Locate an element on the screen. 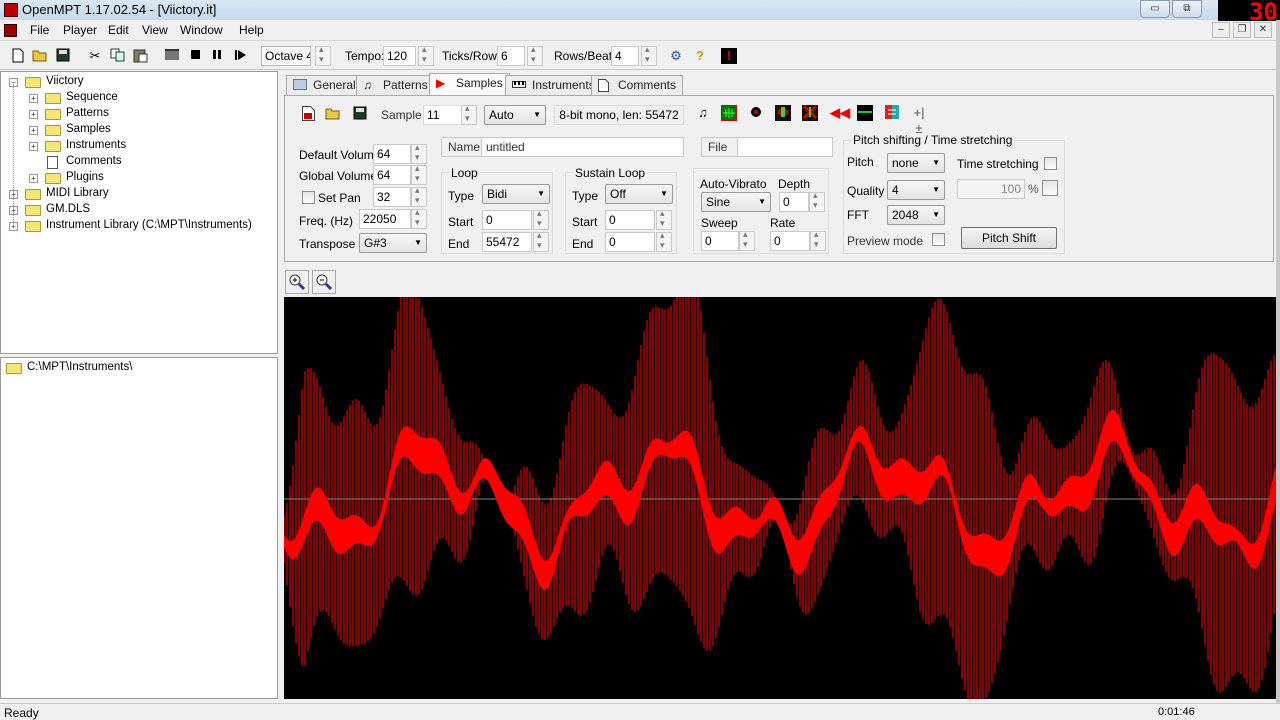 The height and width of the screenshot is (720, 1280). ticks-per-row-field: 6 is located at coordinates (511, 56).